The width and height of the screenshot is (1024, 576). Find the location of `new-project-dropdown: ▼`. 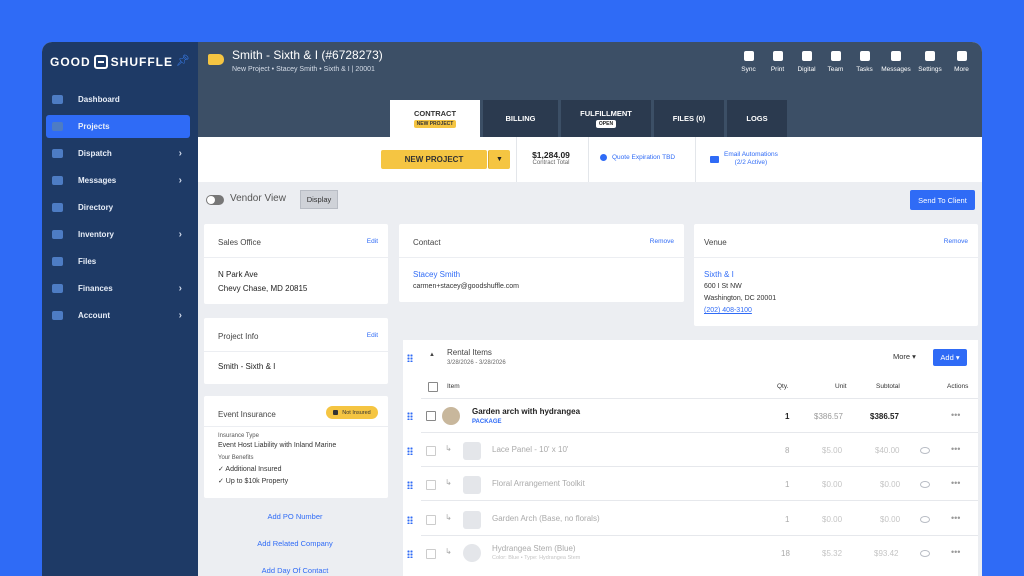

new-project-dropdown: ▼ is located at coordinates (499, 159).